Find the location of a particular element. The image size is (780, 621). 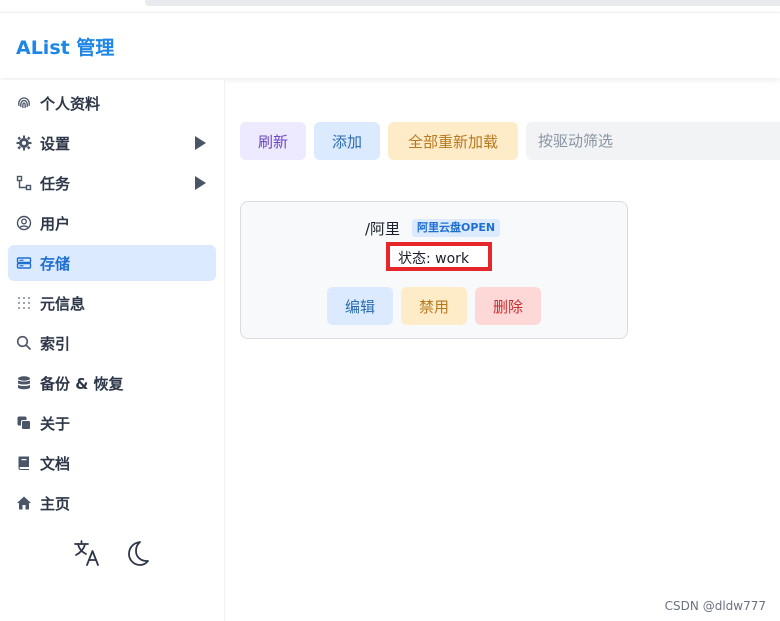

storage-status: 状态: work is located at coordinates (434, 259).